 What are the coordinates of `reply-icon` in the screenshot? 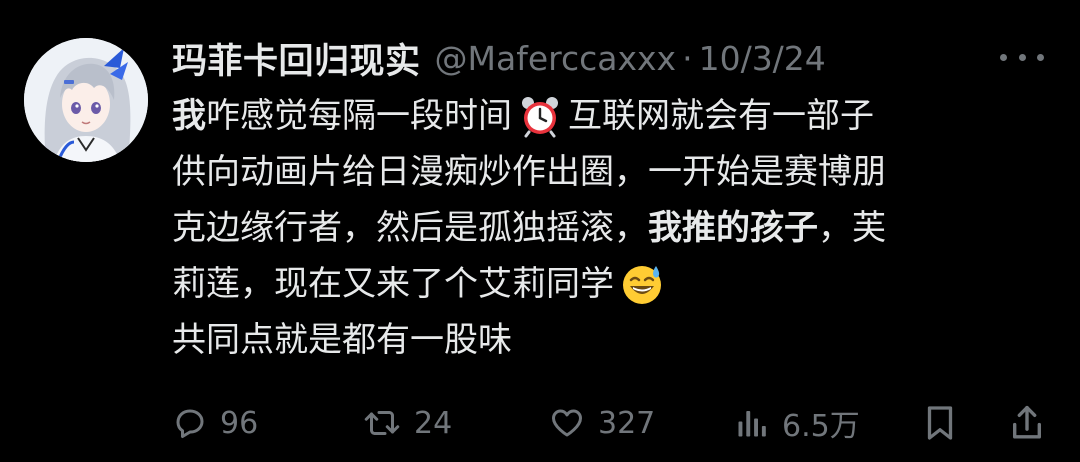 It's located at (190, 423).